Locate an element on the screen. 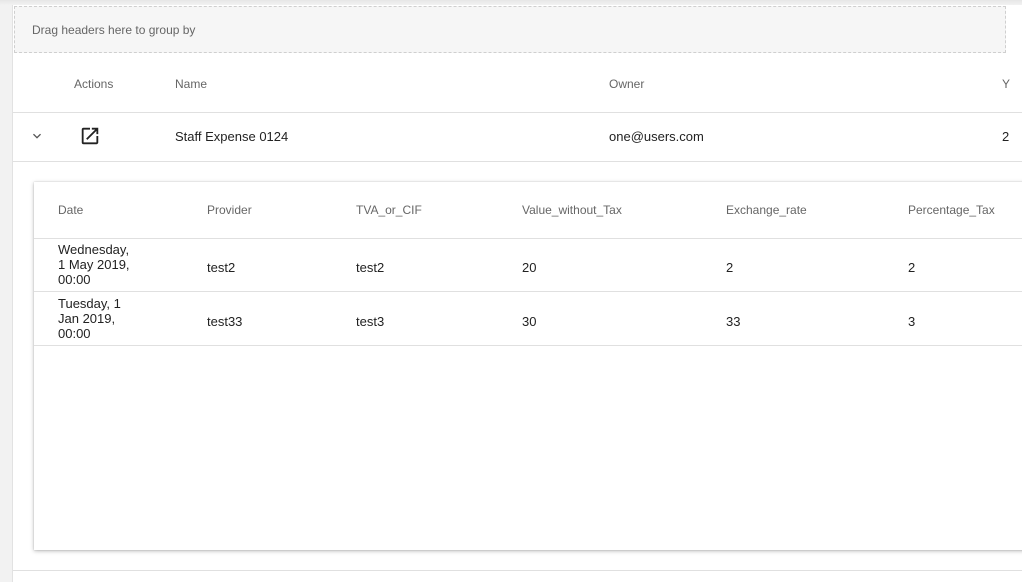 Image resolution: width=1022 pixels, height=582 pixels. column-header-value: Value_without_Tax is located at coordinates (572, 210).